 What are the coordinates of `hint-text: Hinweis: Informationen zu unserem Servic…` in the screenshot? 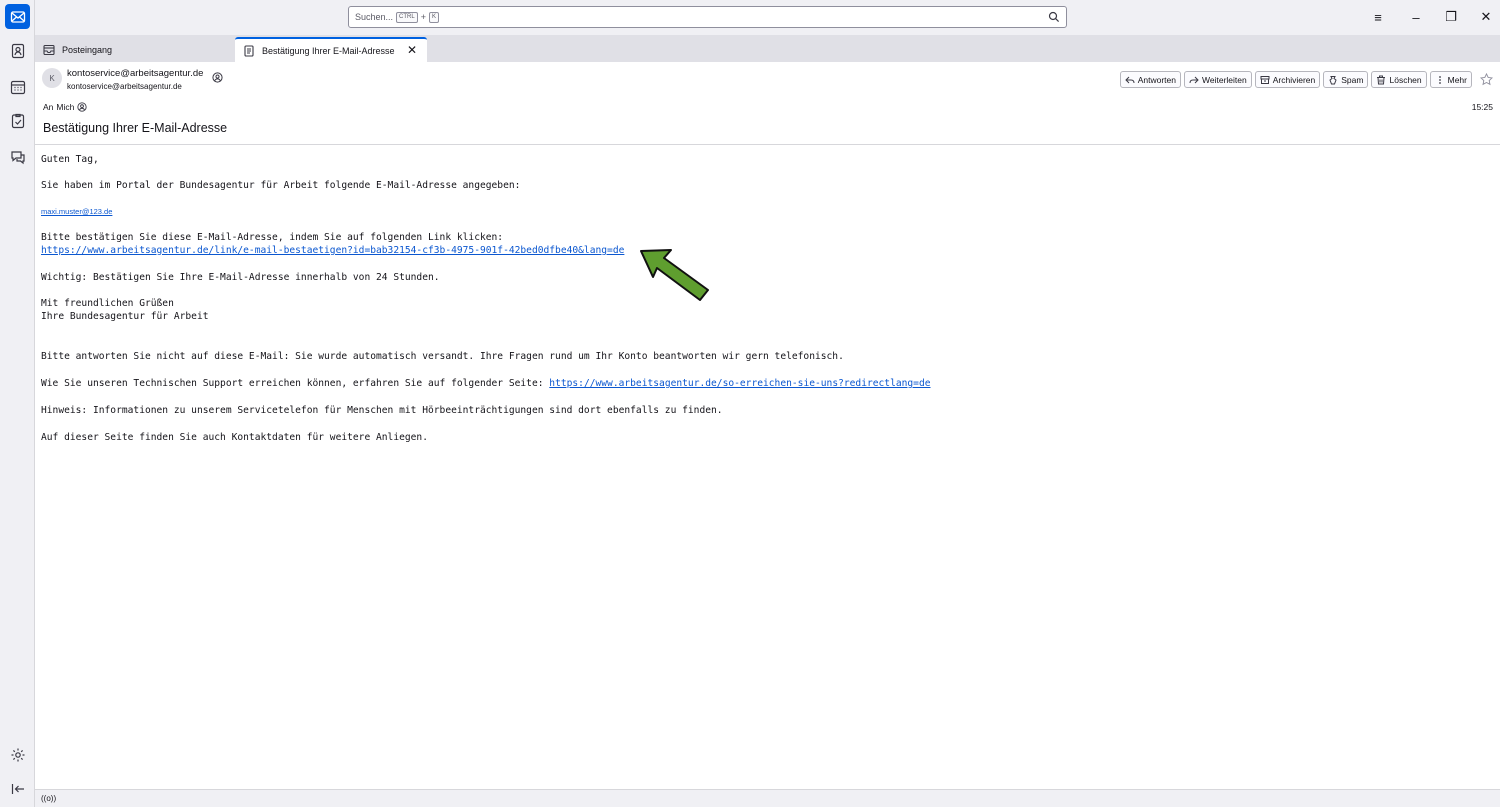 It's located at (382, 410).